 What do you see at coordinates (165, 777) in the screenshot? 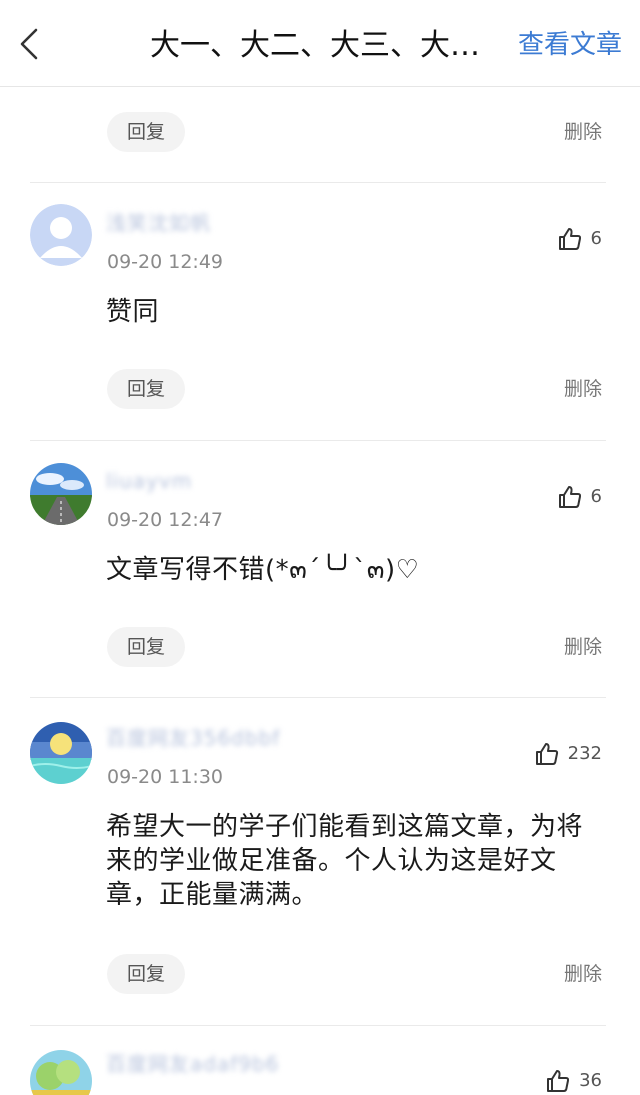
I see `comment-time: 09-20 11:30` at bounding box center [165, 777].